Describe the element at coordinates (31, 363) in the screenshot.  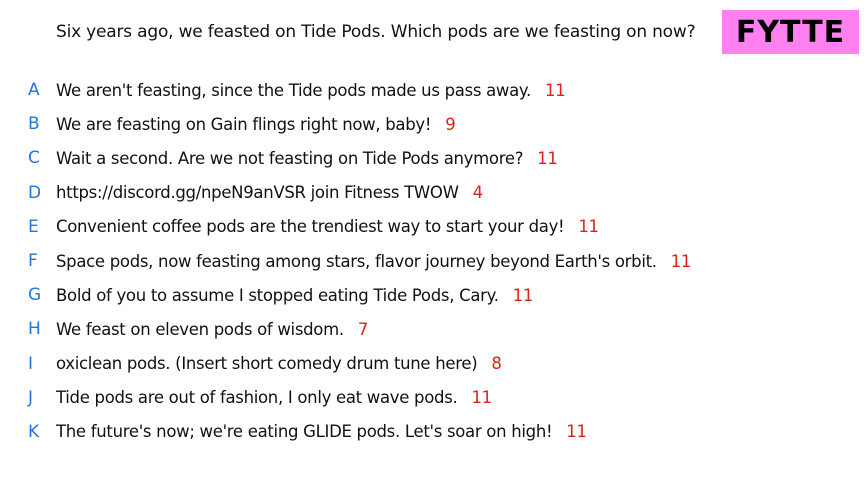
I see `response-letter: I` at that location.